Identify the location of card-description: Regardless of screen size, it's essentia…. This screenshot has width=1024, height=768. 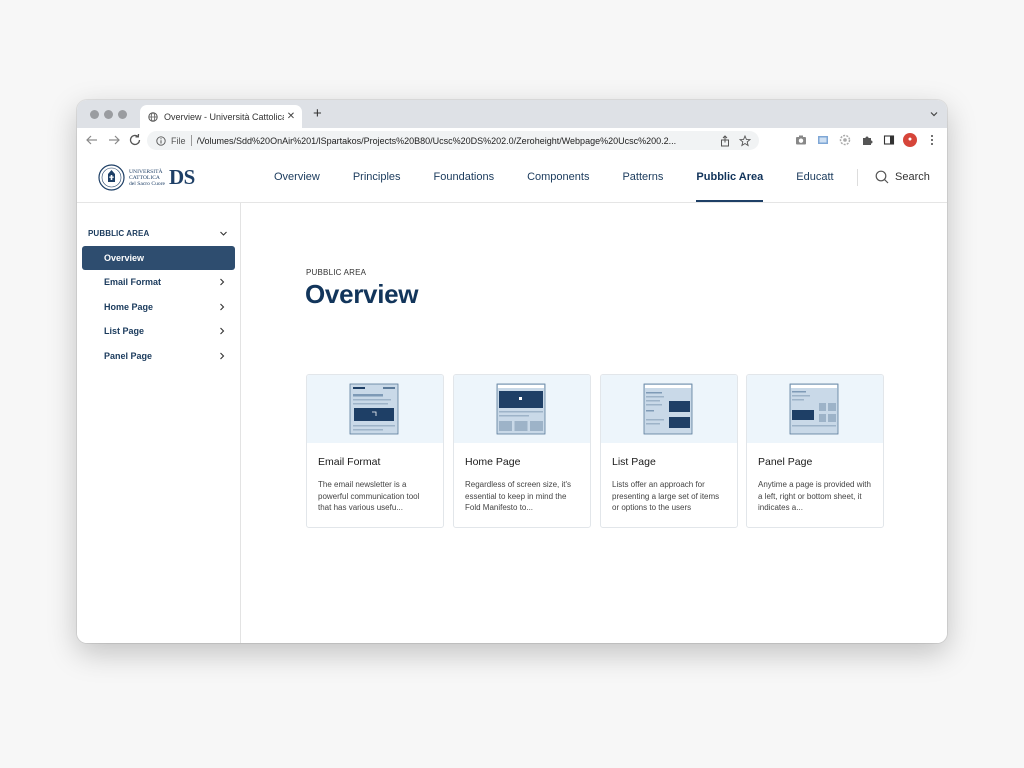
(518, 496).